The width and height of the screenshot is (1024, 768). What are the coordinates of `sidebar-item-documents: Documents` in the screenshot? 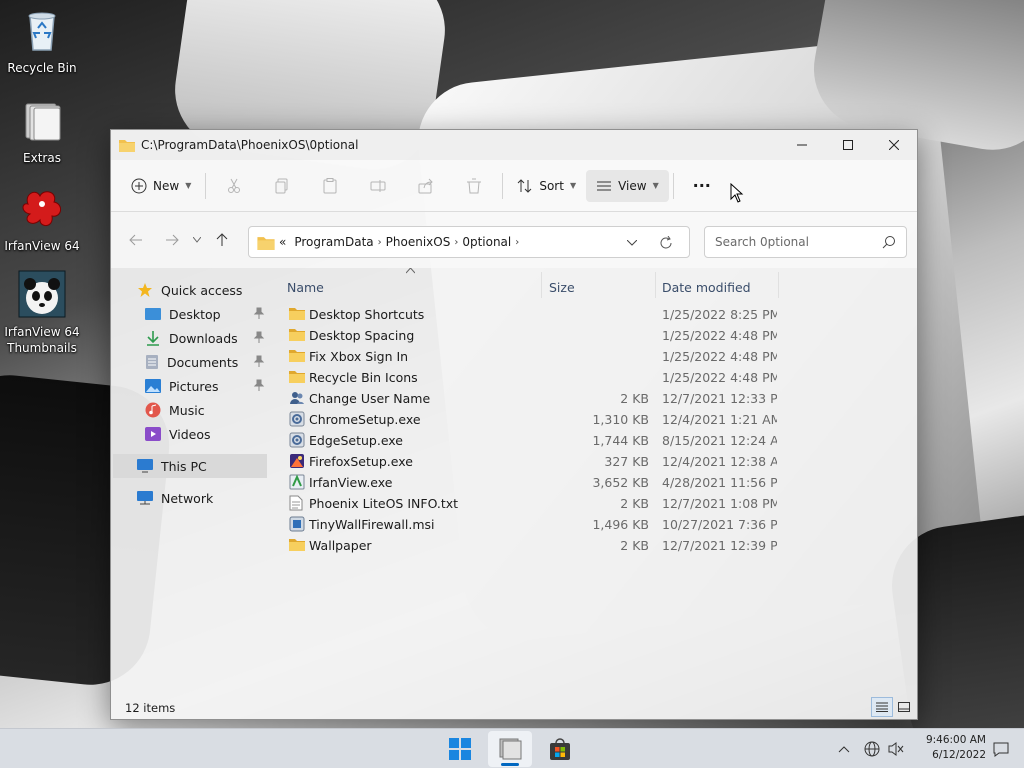 It's located at (207, 362).